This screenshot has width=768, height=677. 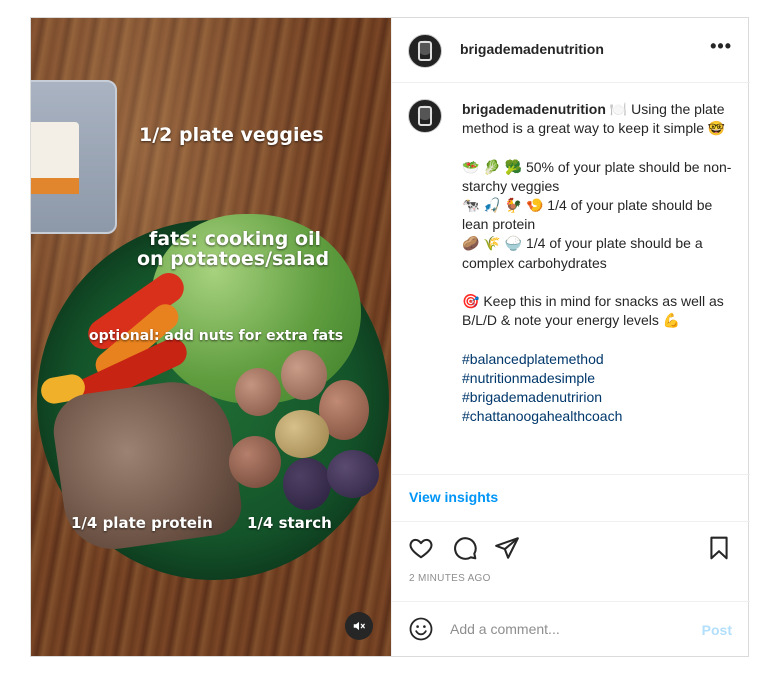 I want to click on overlay-veggies-text: 1/2 plate veggies, so click(x=231, y=135).